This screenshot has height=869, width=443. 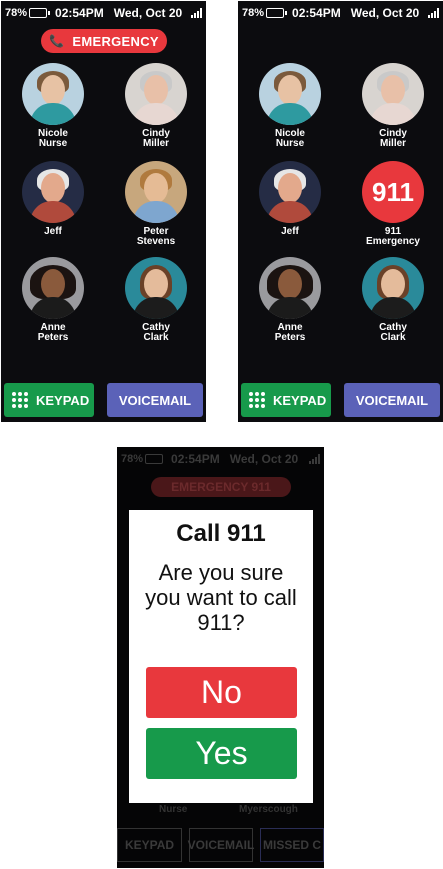 I want to click on contact-name: Peter Stevens, so click(x=156, y=236).